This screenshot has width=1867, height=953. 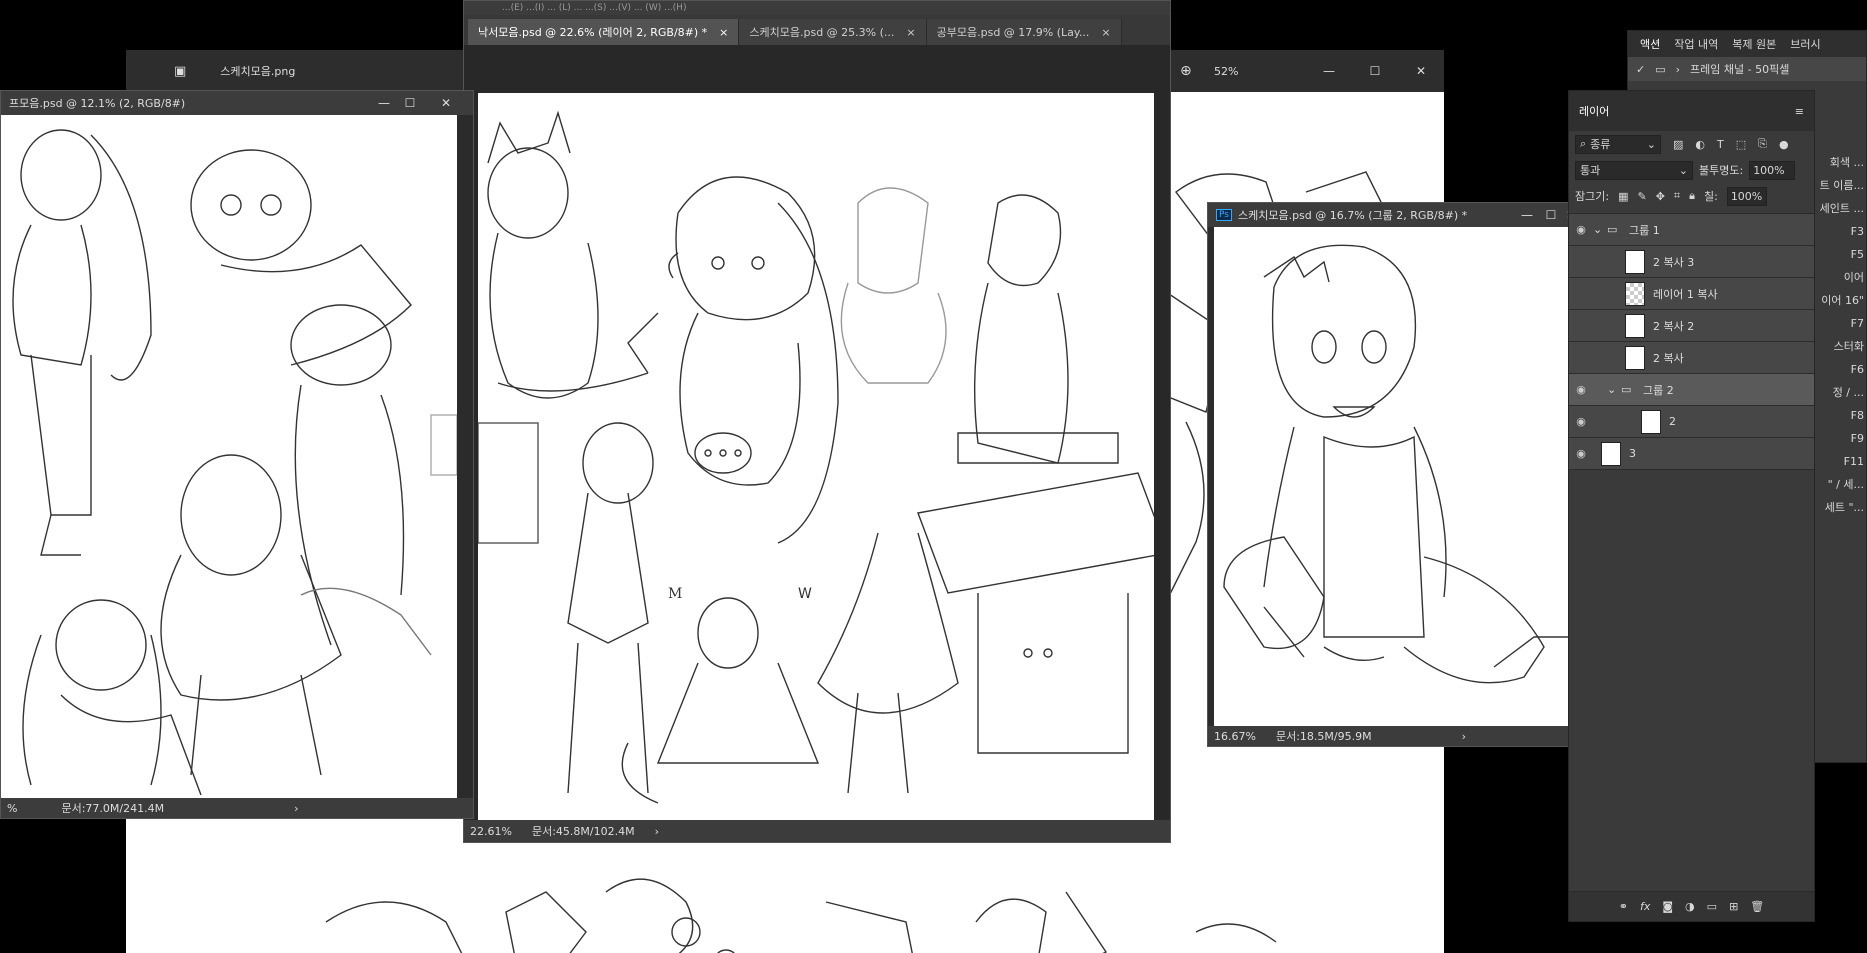 What do you see at coordinates (1757, 906) in the screenshot?
I see `trash-icon: 🗑︎` at bounding box center [1757, 906].